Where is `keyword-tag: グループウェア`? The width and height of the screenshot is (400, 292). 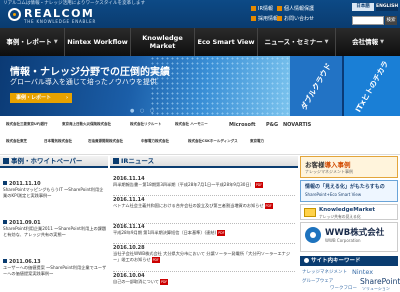
keyword-tag: グループウェア is located at coordinates (317, 281).